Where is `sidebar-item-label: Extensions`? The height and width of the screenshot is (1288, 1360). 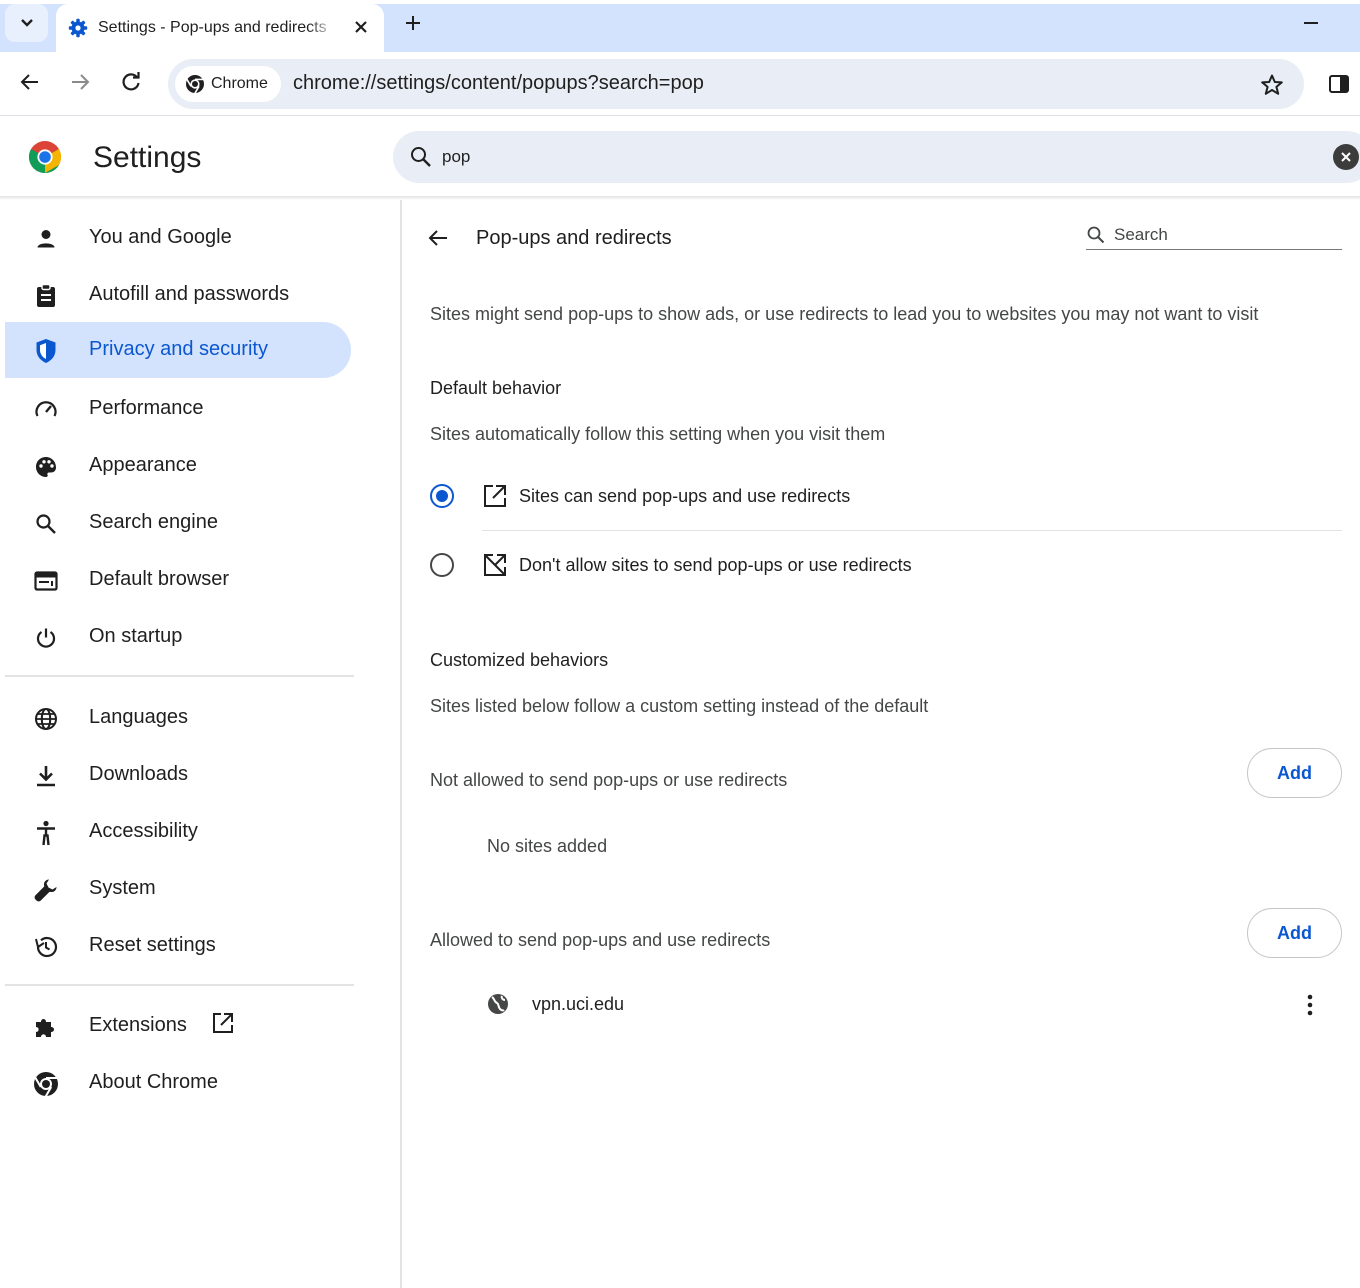 sidebar-item-label: Extensions is located at coordinates (138, 1025).